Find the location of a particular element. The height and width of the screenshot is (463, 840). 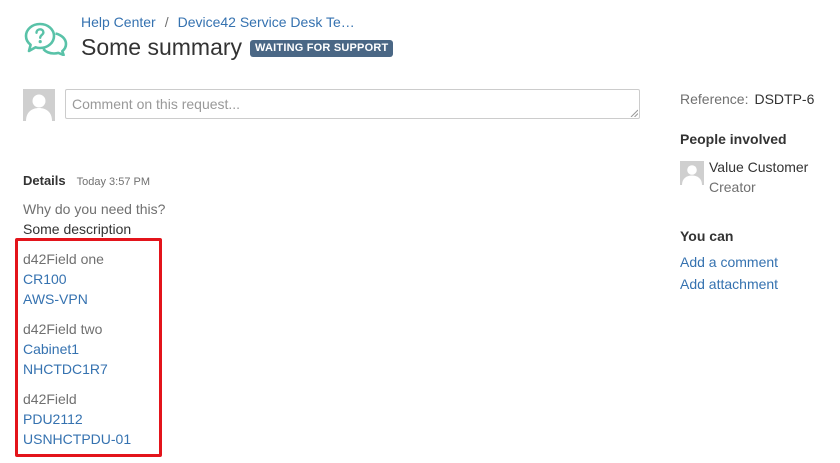

reference-label: Reference: is located at coordinates (714, 99).